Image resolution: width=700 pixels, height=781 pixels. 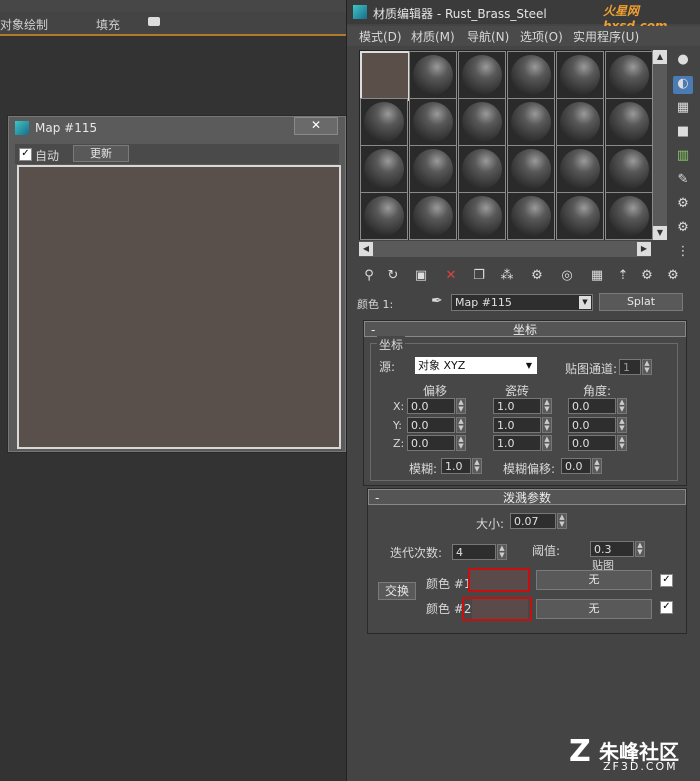 What do you see at coordinates (623, 276) in the screenshot?
I see `show-end-result-icon: ⇡` at bounding box center [623, 276].